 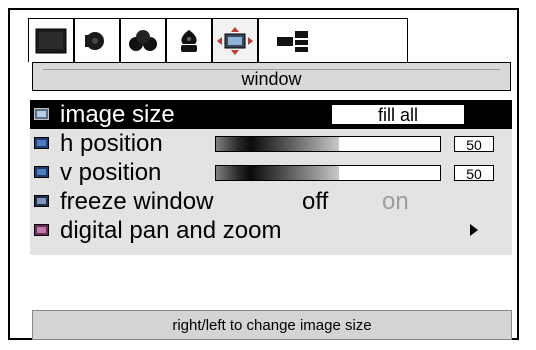 I want to click on window-move-icon, so click(x=235, y=40).